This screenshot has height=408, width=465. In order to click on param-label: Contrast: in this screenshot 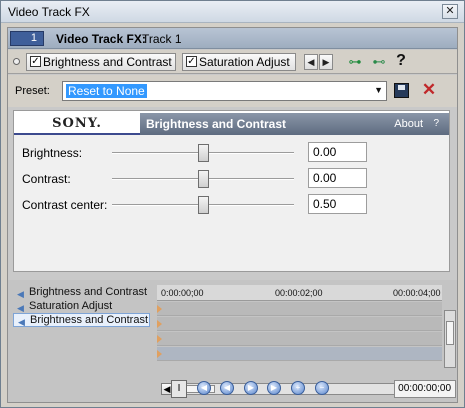, I will do `click(46, 179)`.